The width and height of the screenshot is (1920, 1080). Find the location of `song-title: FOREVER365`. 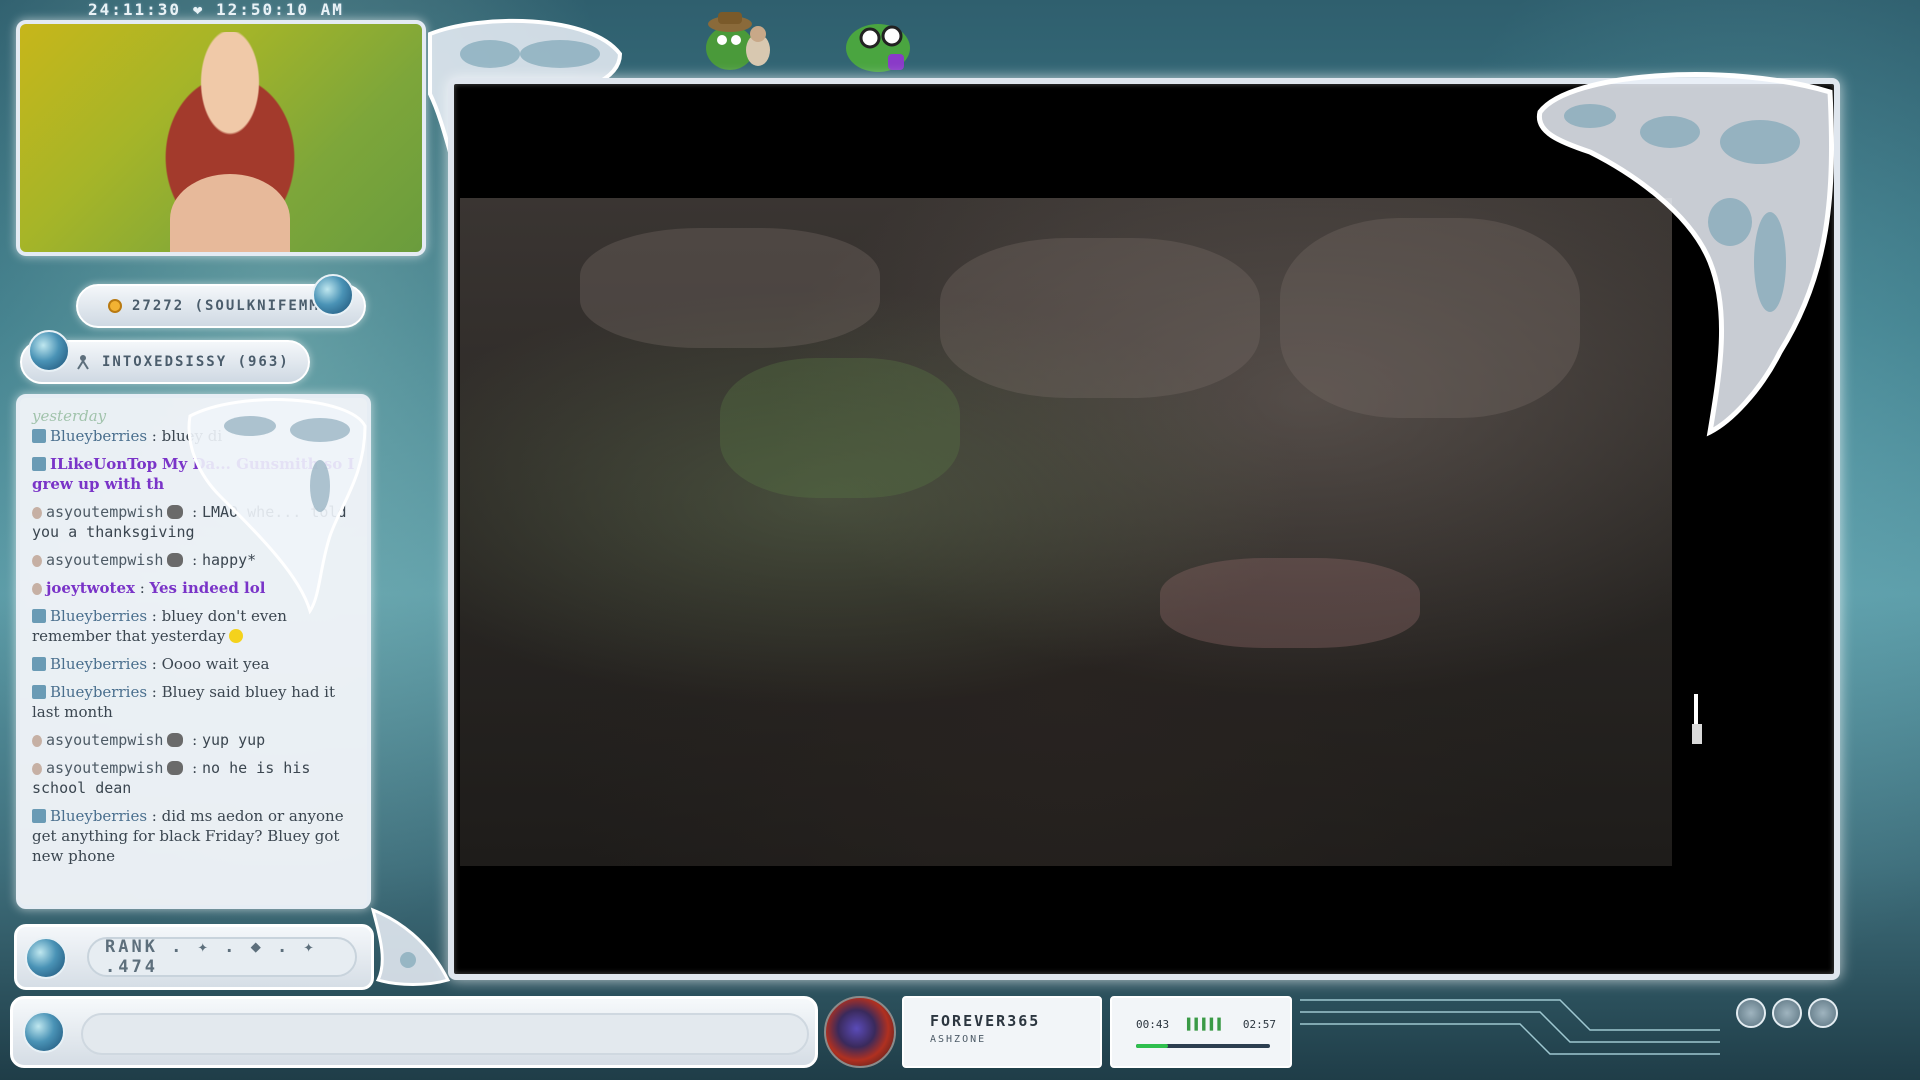

song-title: FOREVER365 is located at coordinates (985, 1021).